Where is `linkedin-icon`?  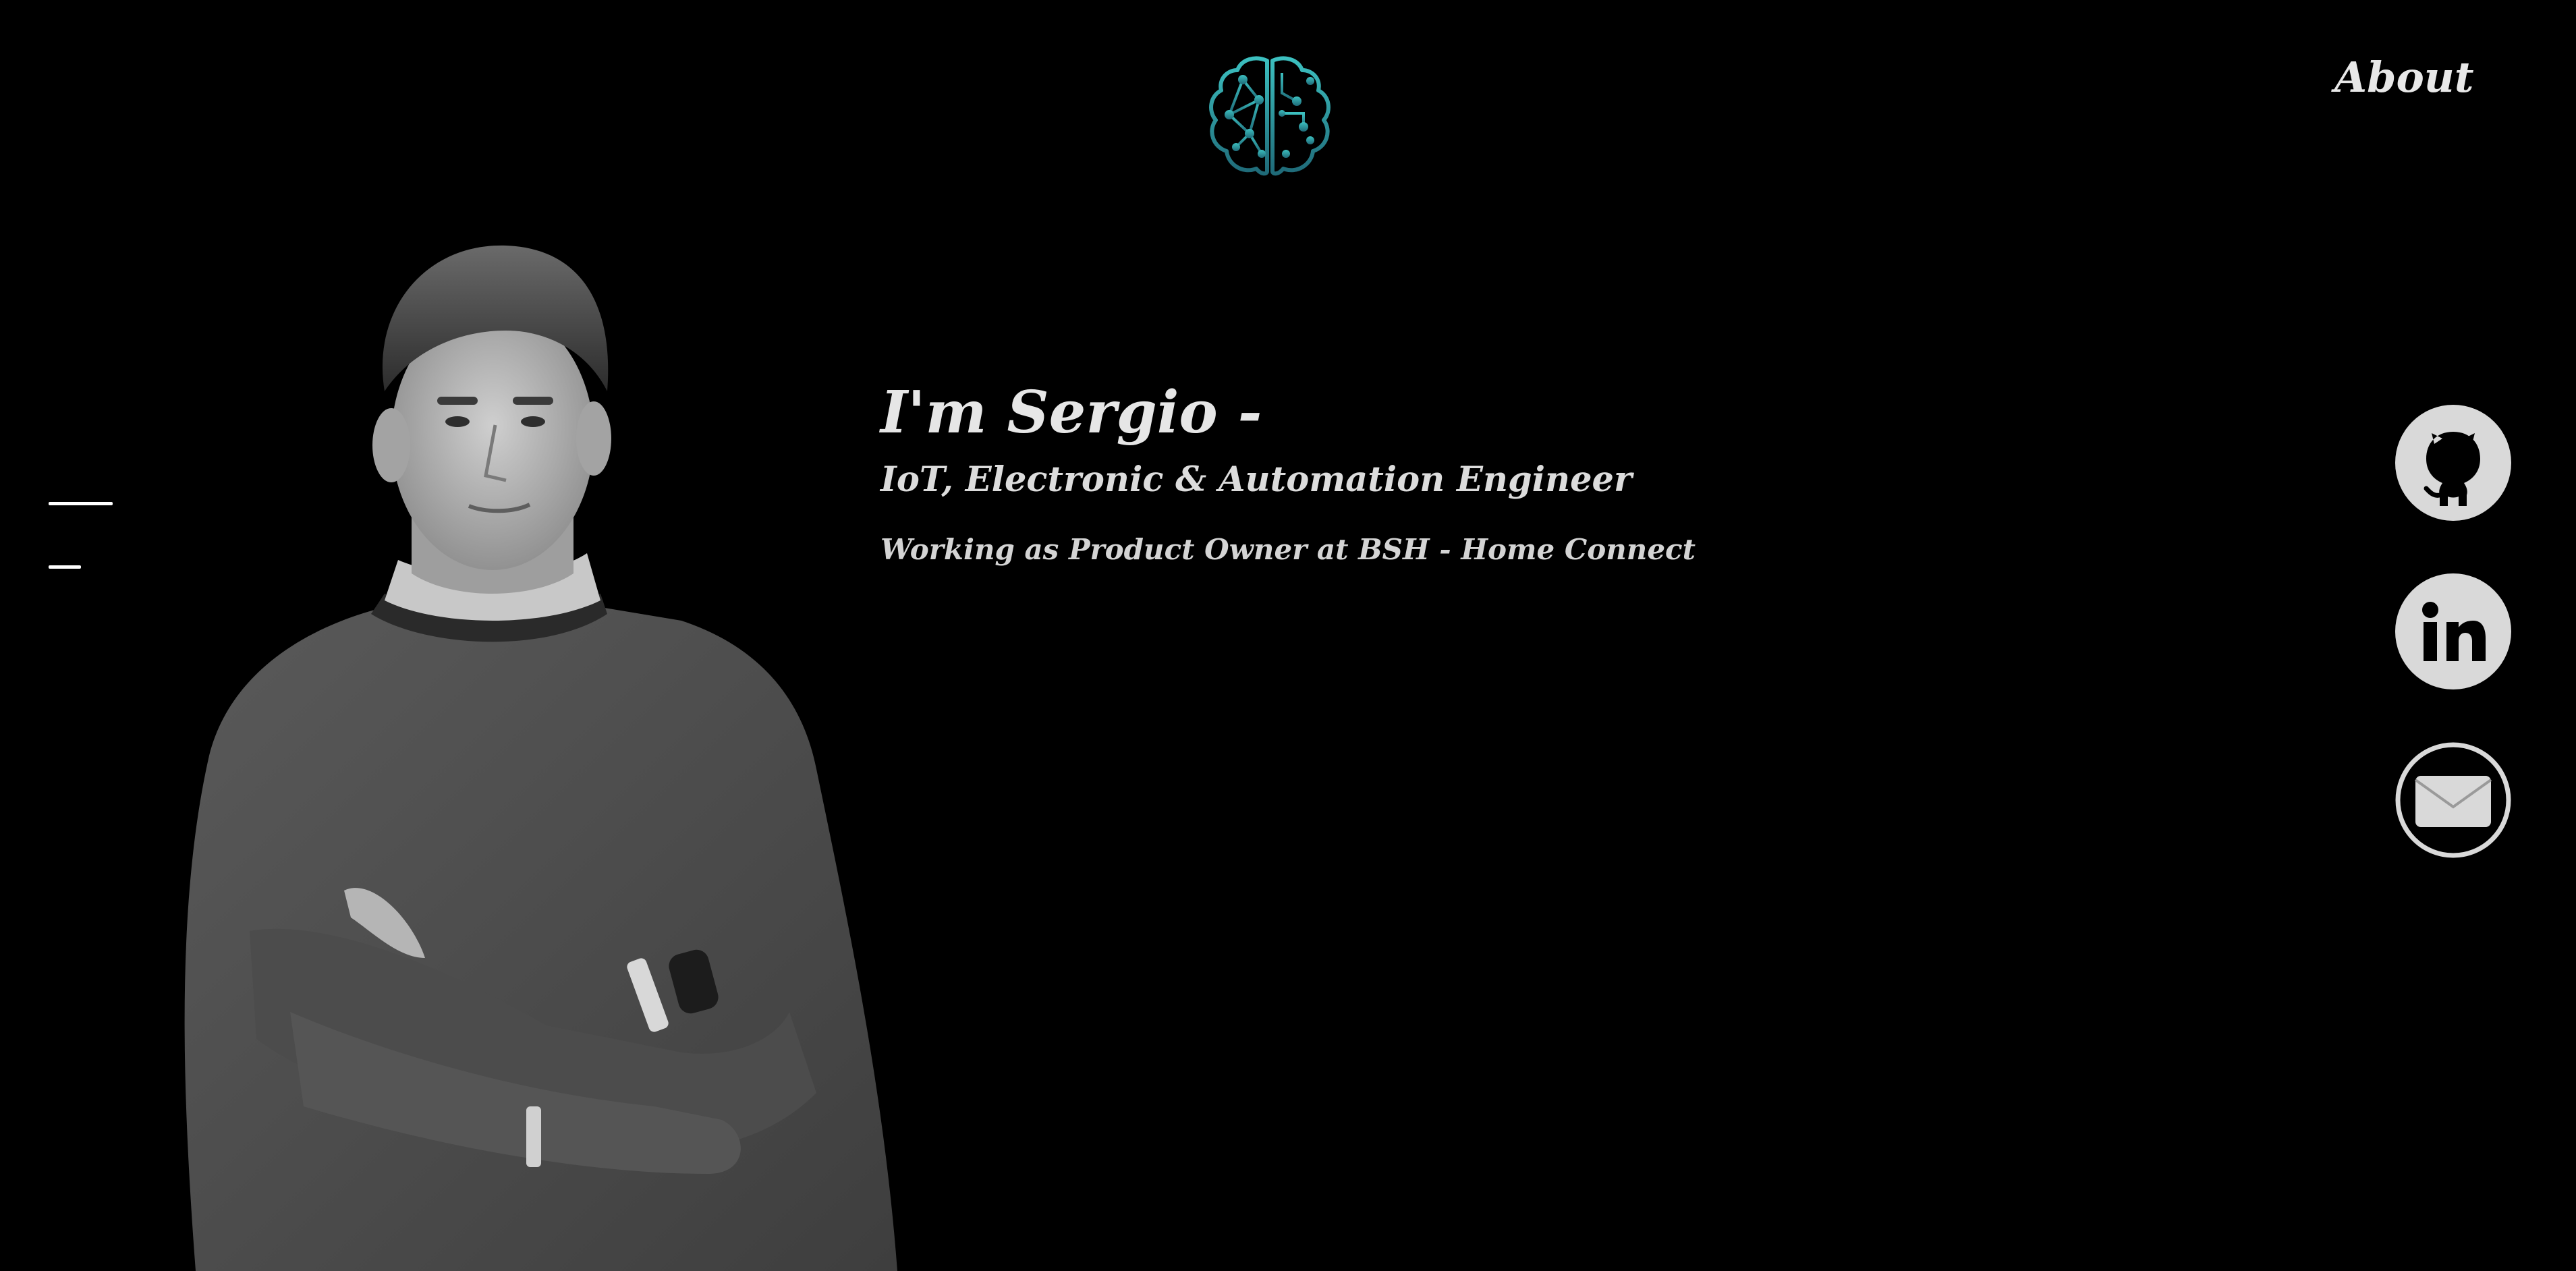
linkedin-icon is located at coordinates (2453, 631).